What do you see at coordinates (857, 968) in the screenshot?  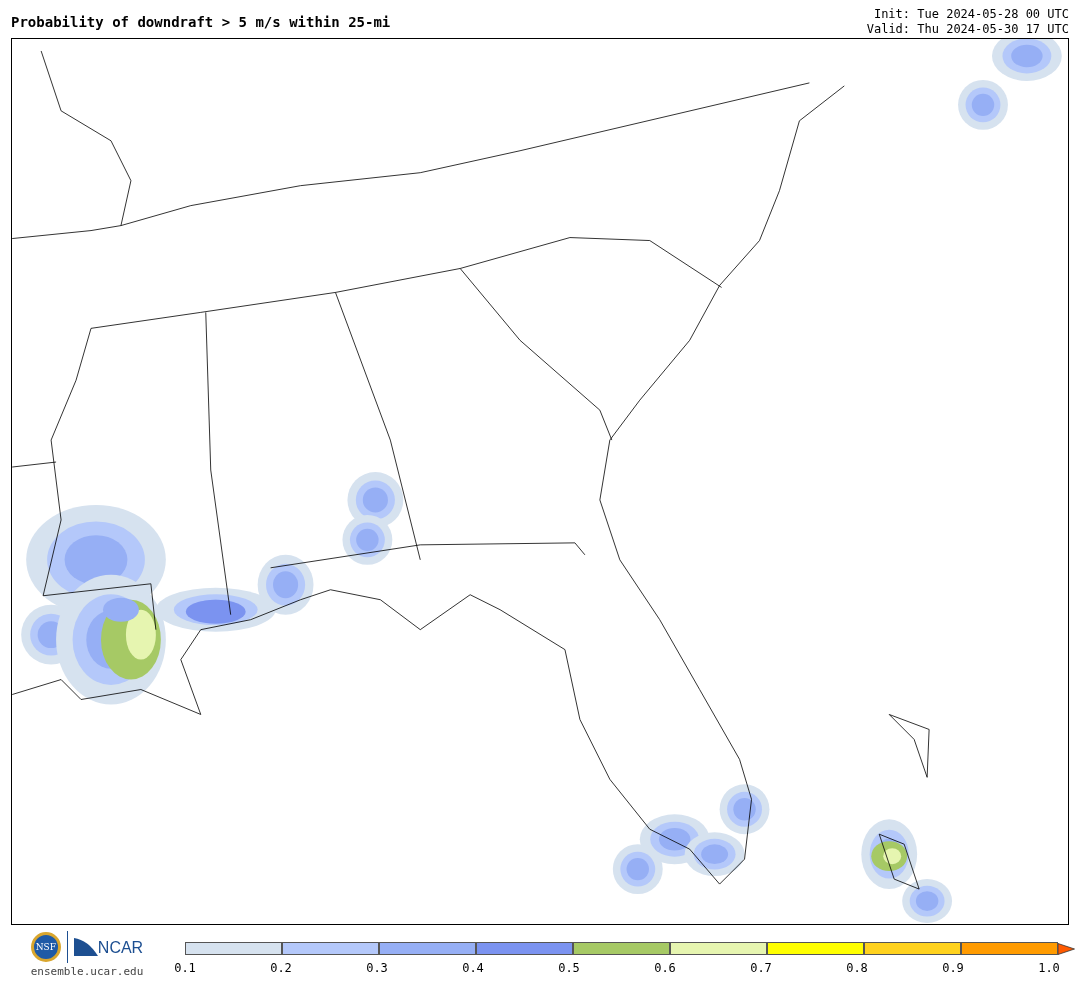 I see `colorbar-tick-label: 0.8` at bounding box center [857, 968].